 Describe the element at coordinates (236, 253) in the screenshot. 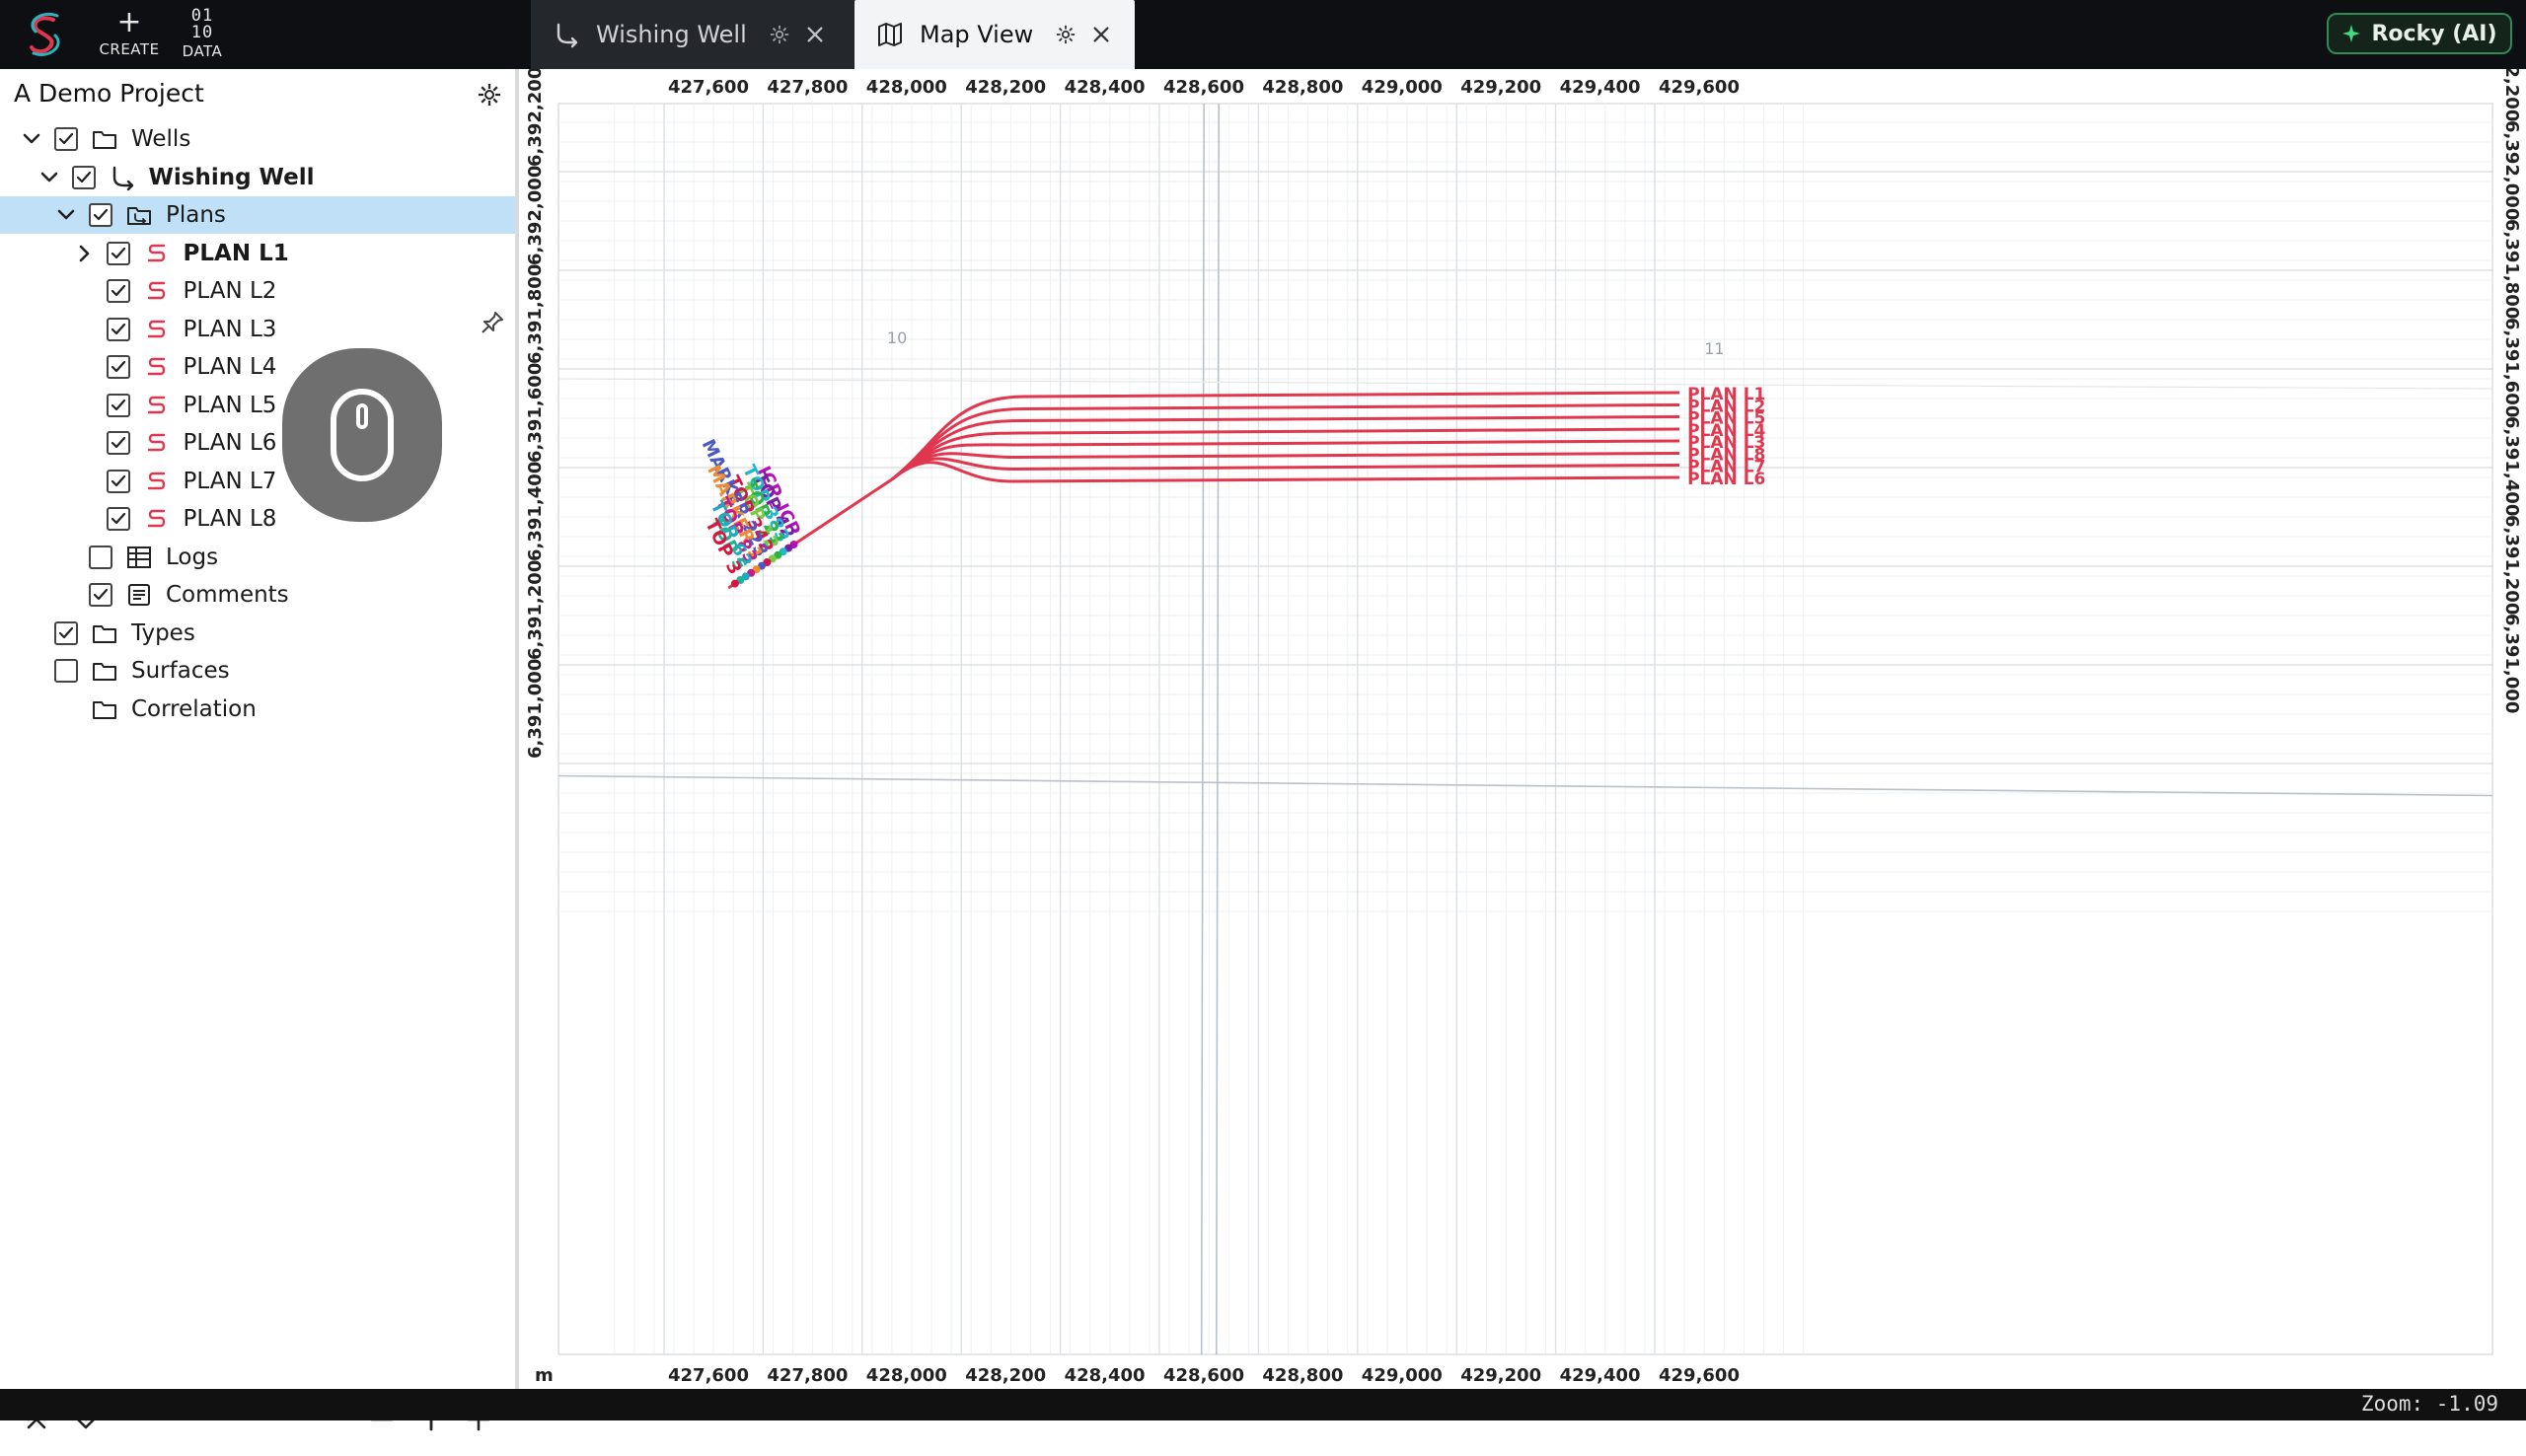

I see `tree-item-label: PLAN L1` at that location.